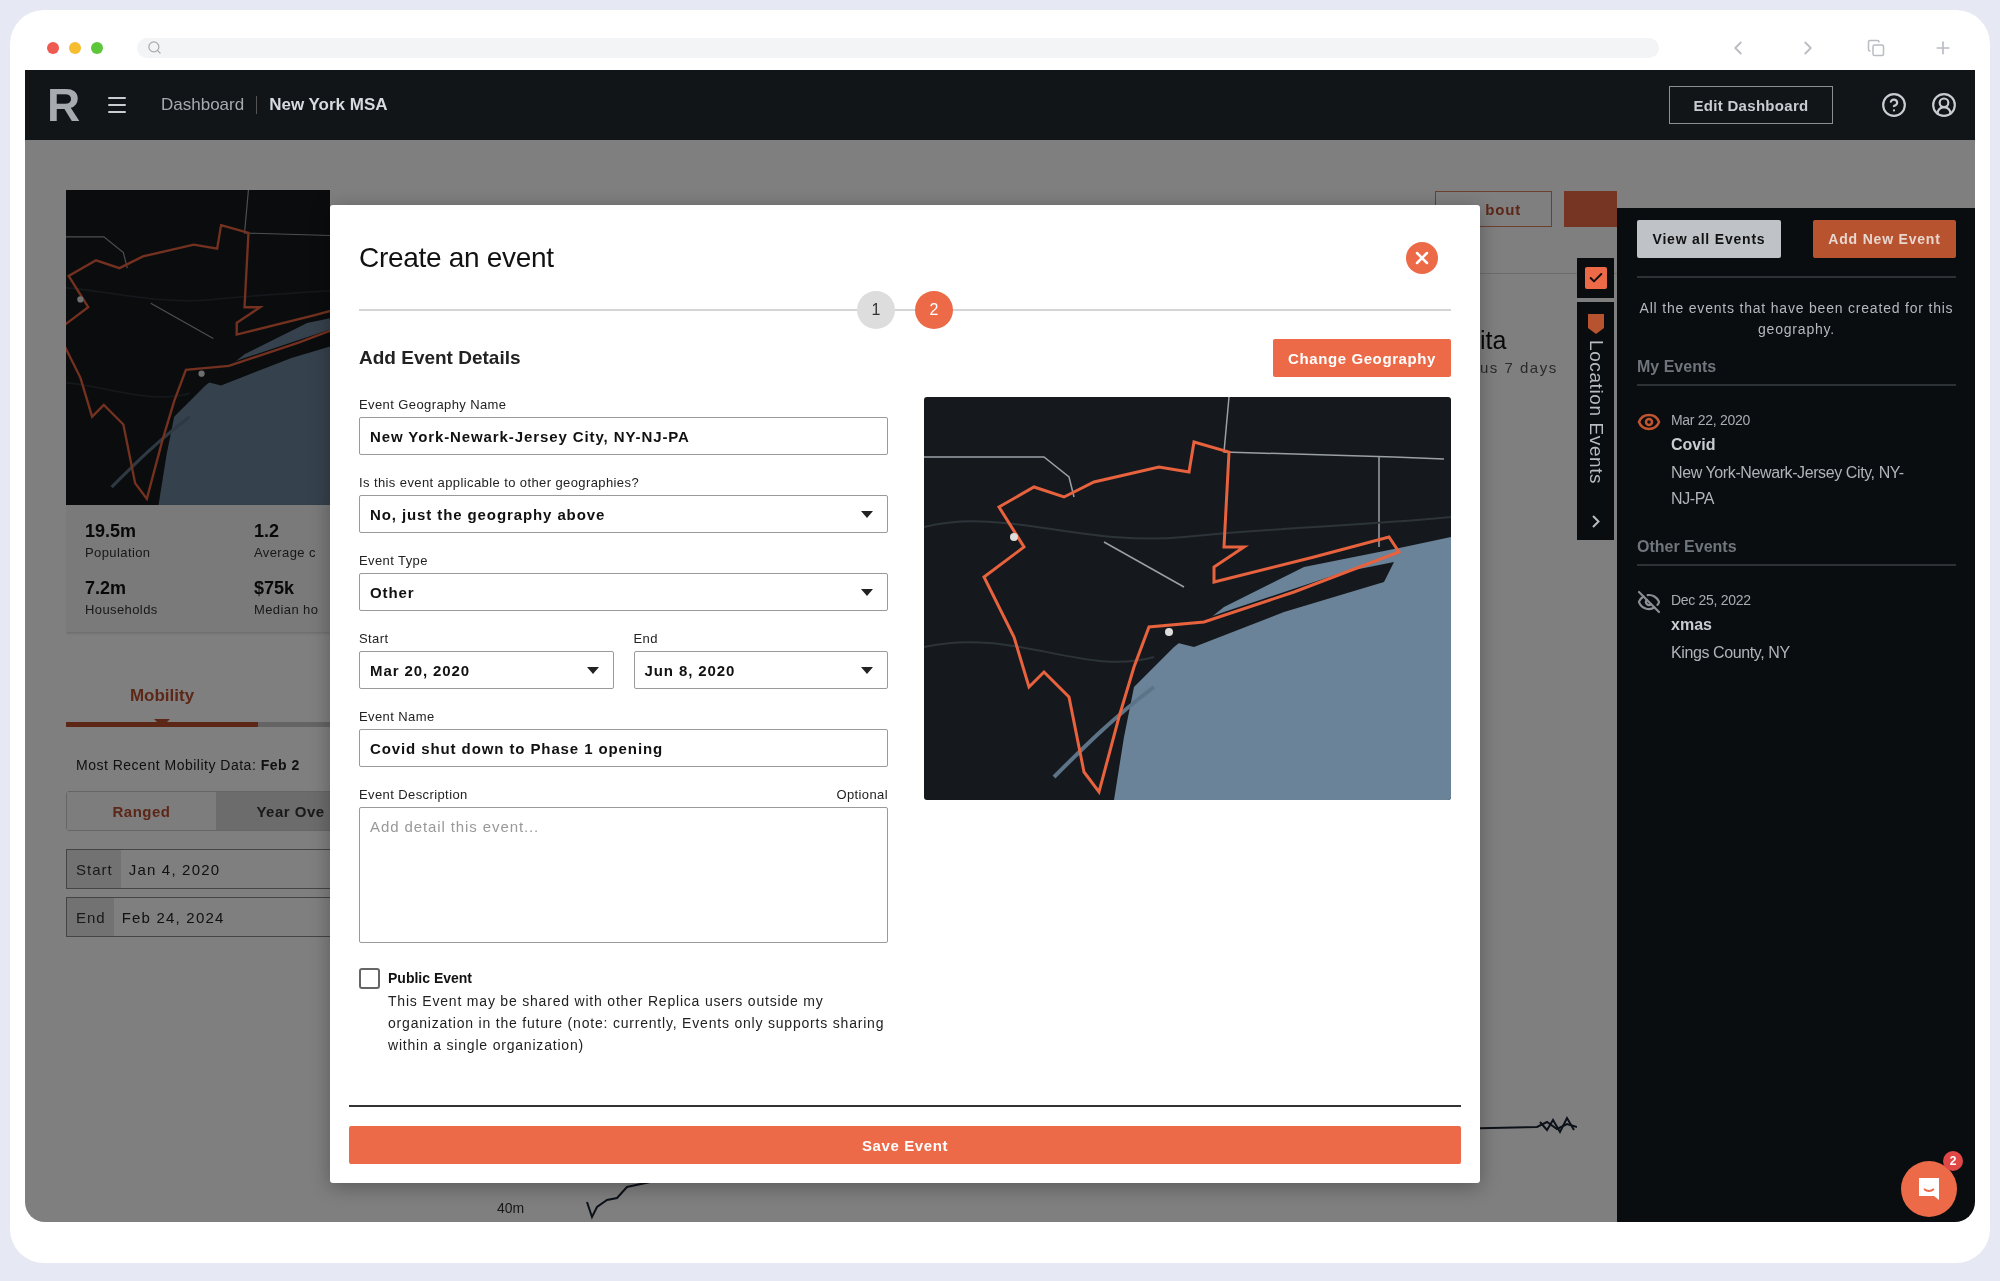 The width and height of the screenshot is (2000, 1281). Describe the element at coordinates (285, 552) in the screenshot. I see `stat-label: Average c` at that location.